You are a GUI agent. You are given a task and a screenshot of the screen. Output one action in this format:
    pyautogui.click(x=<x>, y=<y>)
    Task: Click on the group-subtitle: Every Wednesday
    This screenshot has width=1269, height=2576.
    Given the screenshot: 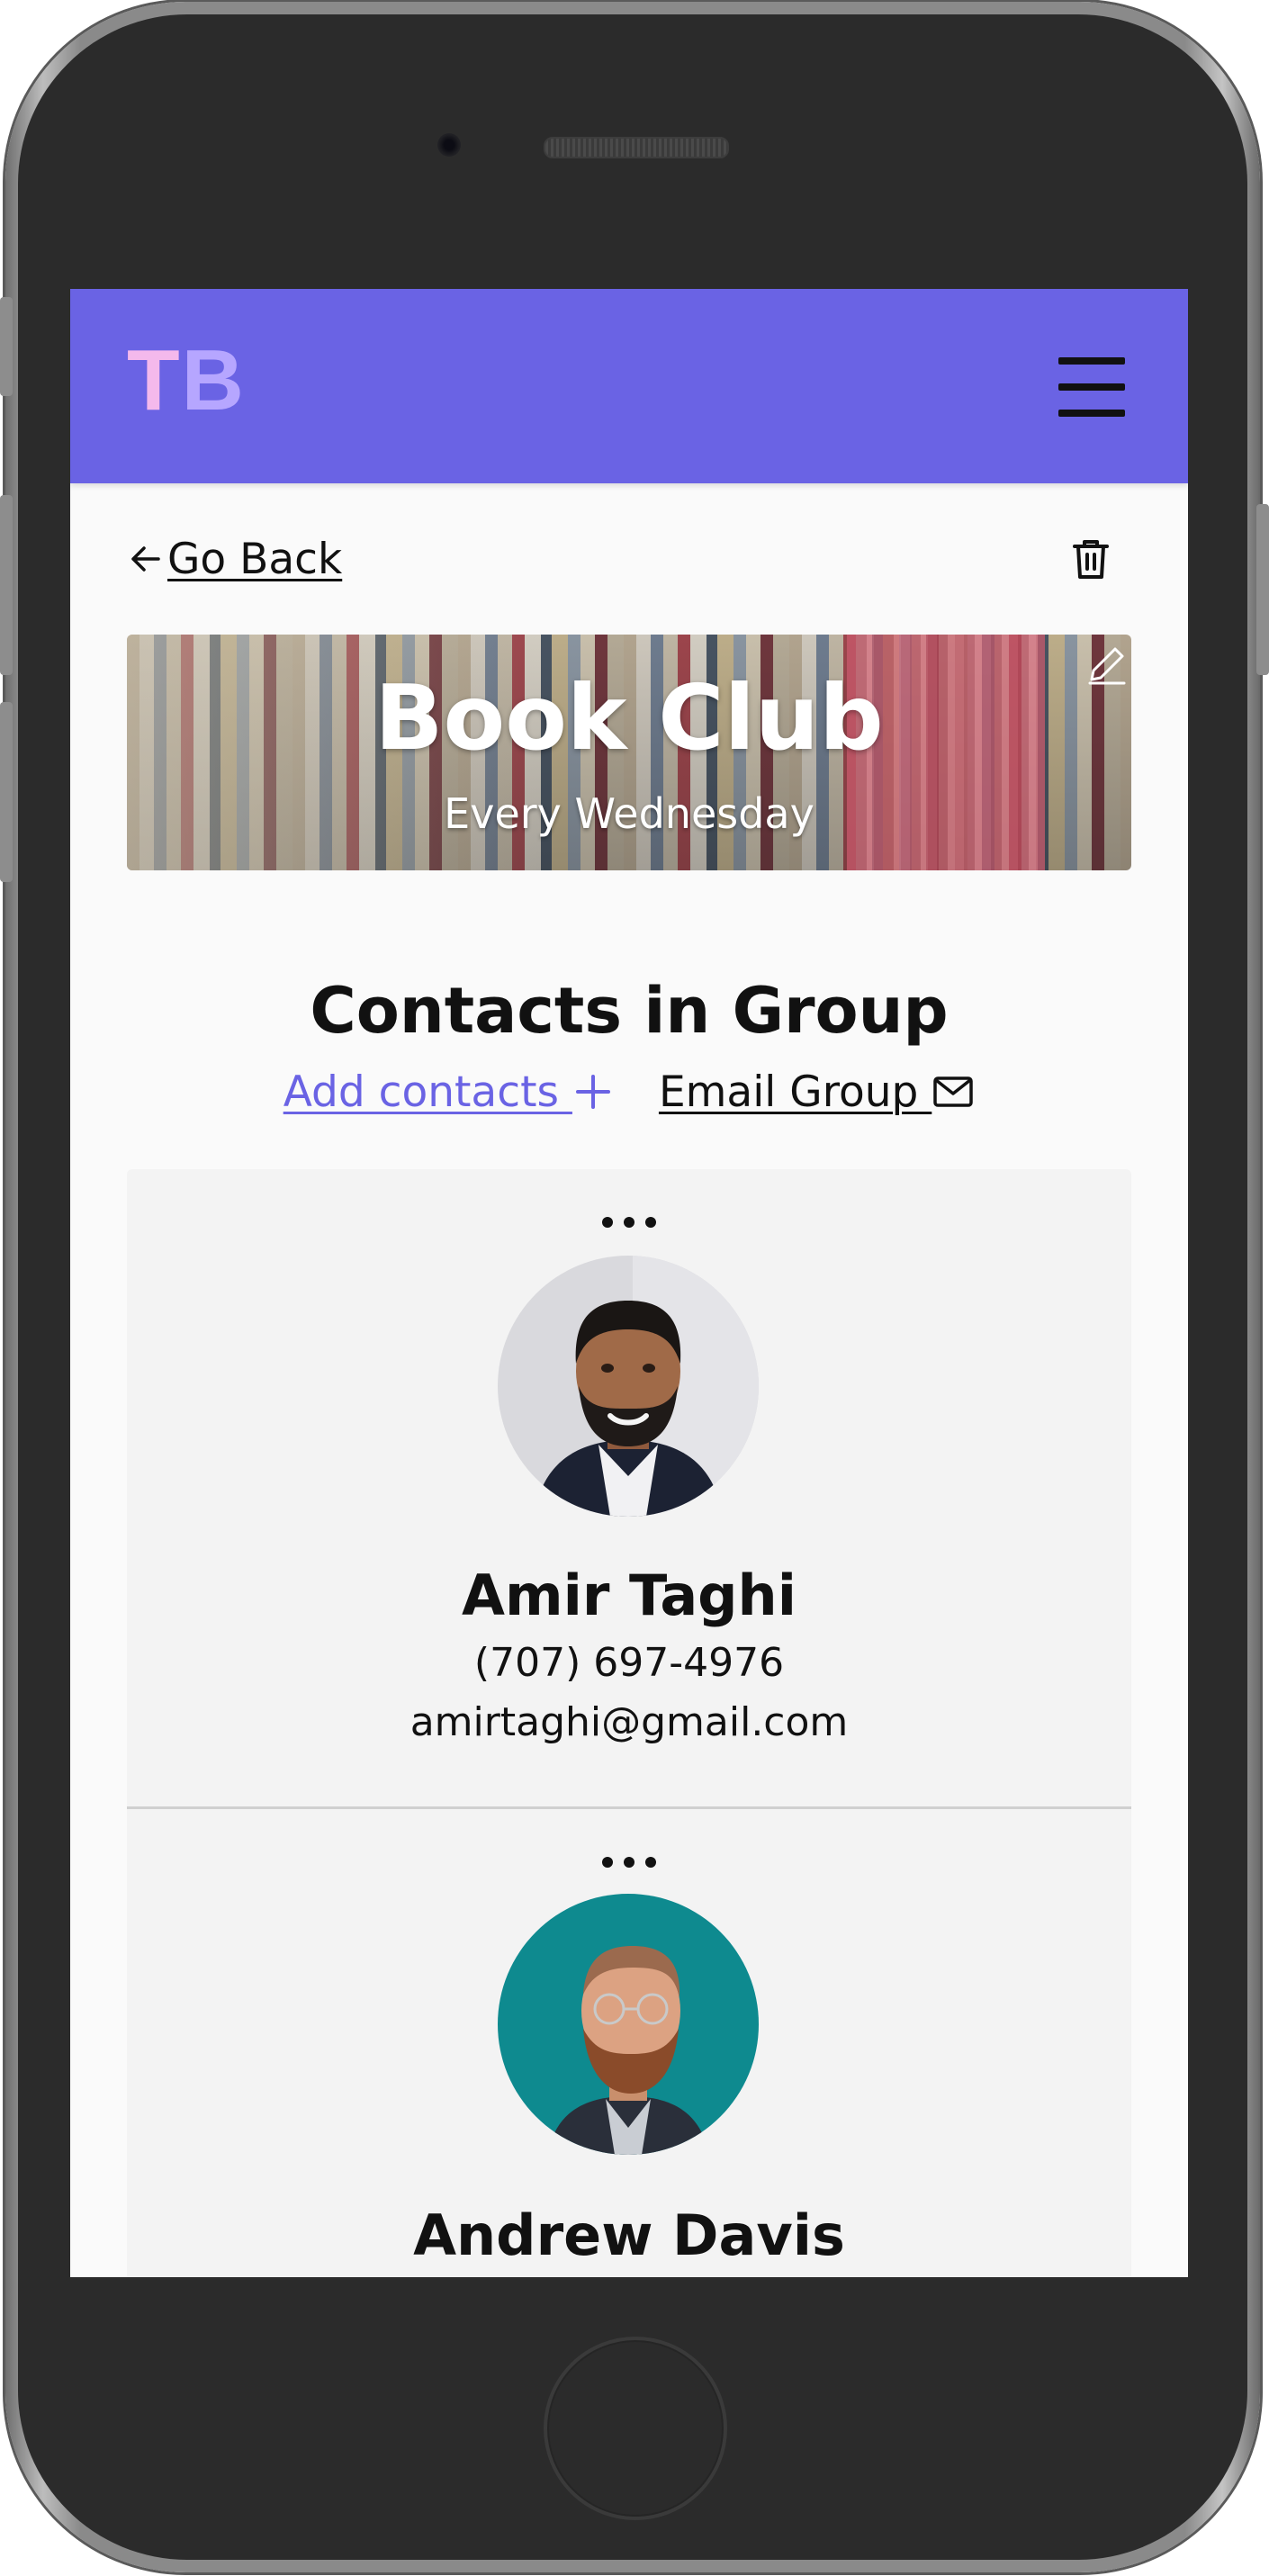 What is the action you would take?
    pyautogui.click(x=629, y=813)
    